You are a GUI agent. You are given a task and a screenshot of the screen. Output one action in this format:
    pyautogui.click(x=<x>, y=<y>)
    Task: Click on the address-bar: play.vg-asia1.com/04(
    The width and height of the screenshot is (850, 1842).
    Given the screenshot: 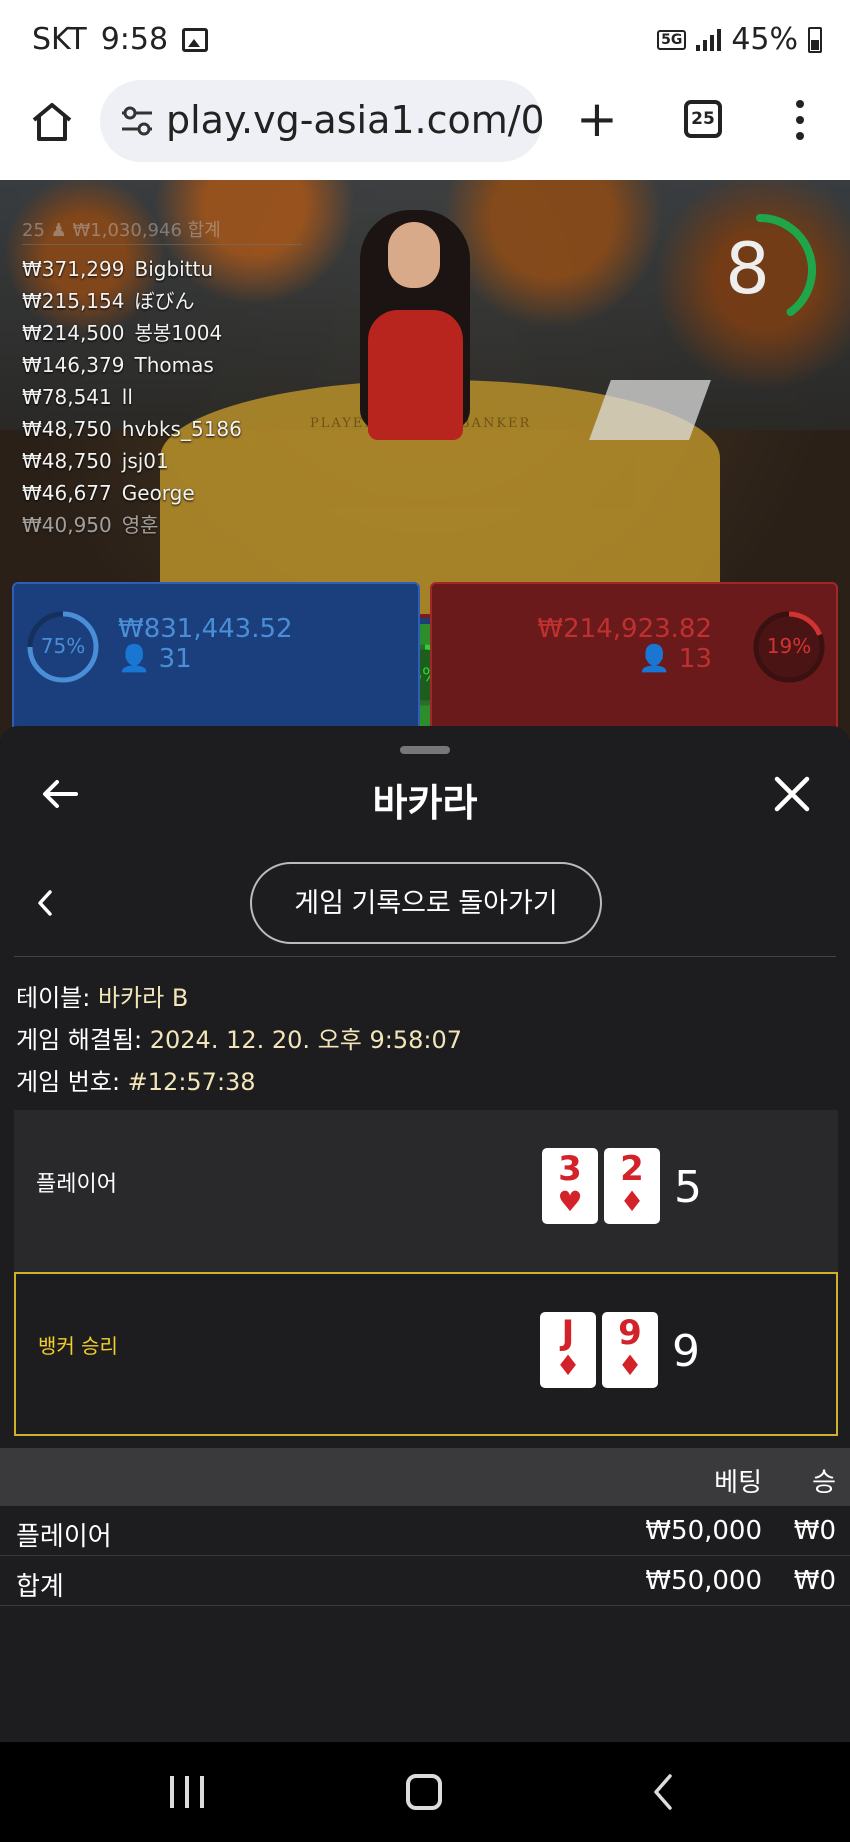 What is the action you would take?
    pyautogui.click(x=321, y=121)
    